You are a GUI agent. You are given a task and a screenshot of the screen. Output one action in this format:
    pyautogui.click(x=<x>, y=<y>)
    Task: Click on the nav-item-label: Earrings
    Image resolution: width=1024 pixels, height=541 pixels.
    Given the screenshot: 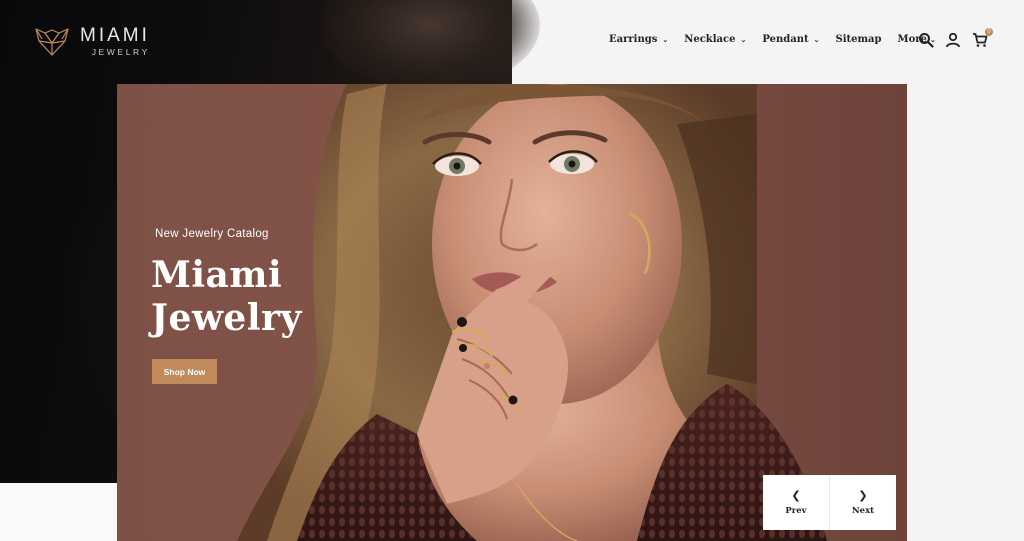 What is the action you would take?
    pyautogui.click(x=633, y=39)
    